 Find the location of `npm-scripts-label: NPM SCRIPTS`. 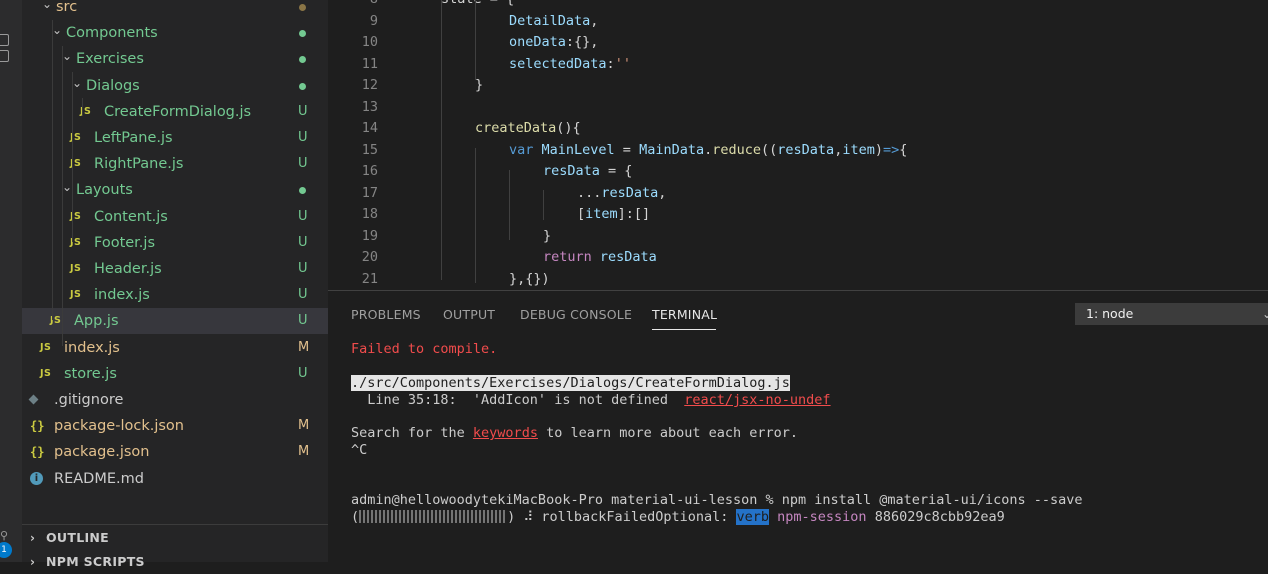

npm-scripts-label: NPM SCRIPTS is located at coordinates (95, 561).